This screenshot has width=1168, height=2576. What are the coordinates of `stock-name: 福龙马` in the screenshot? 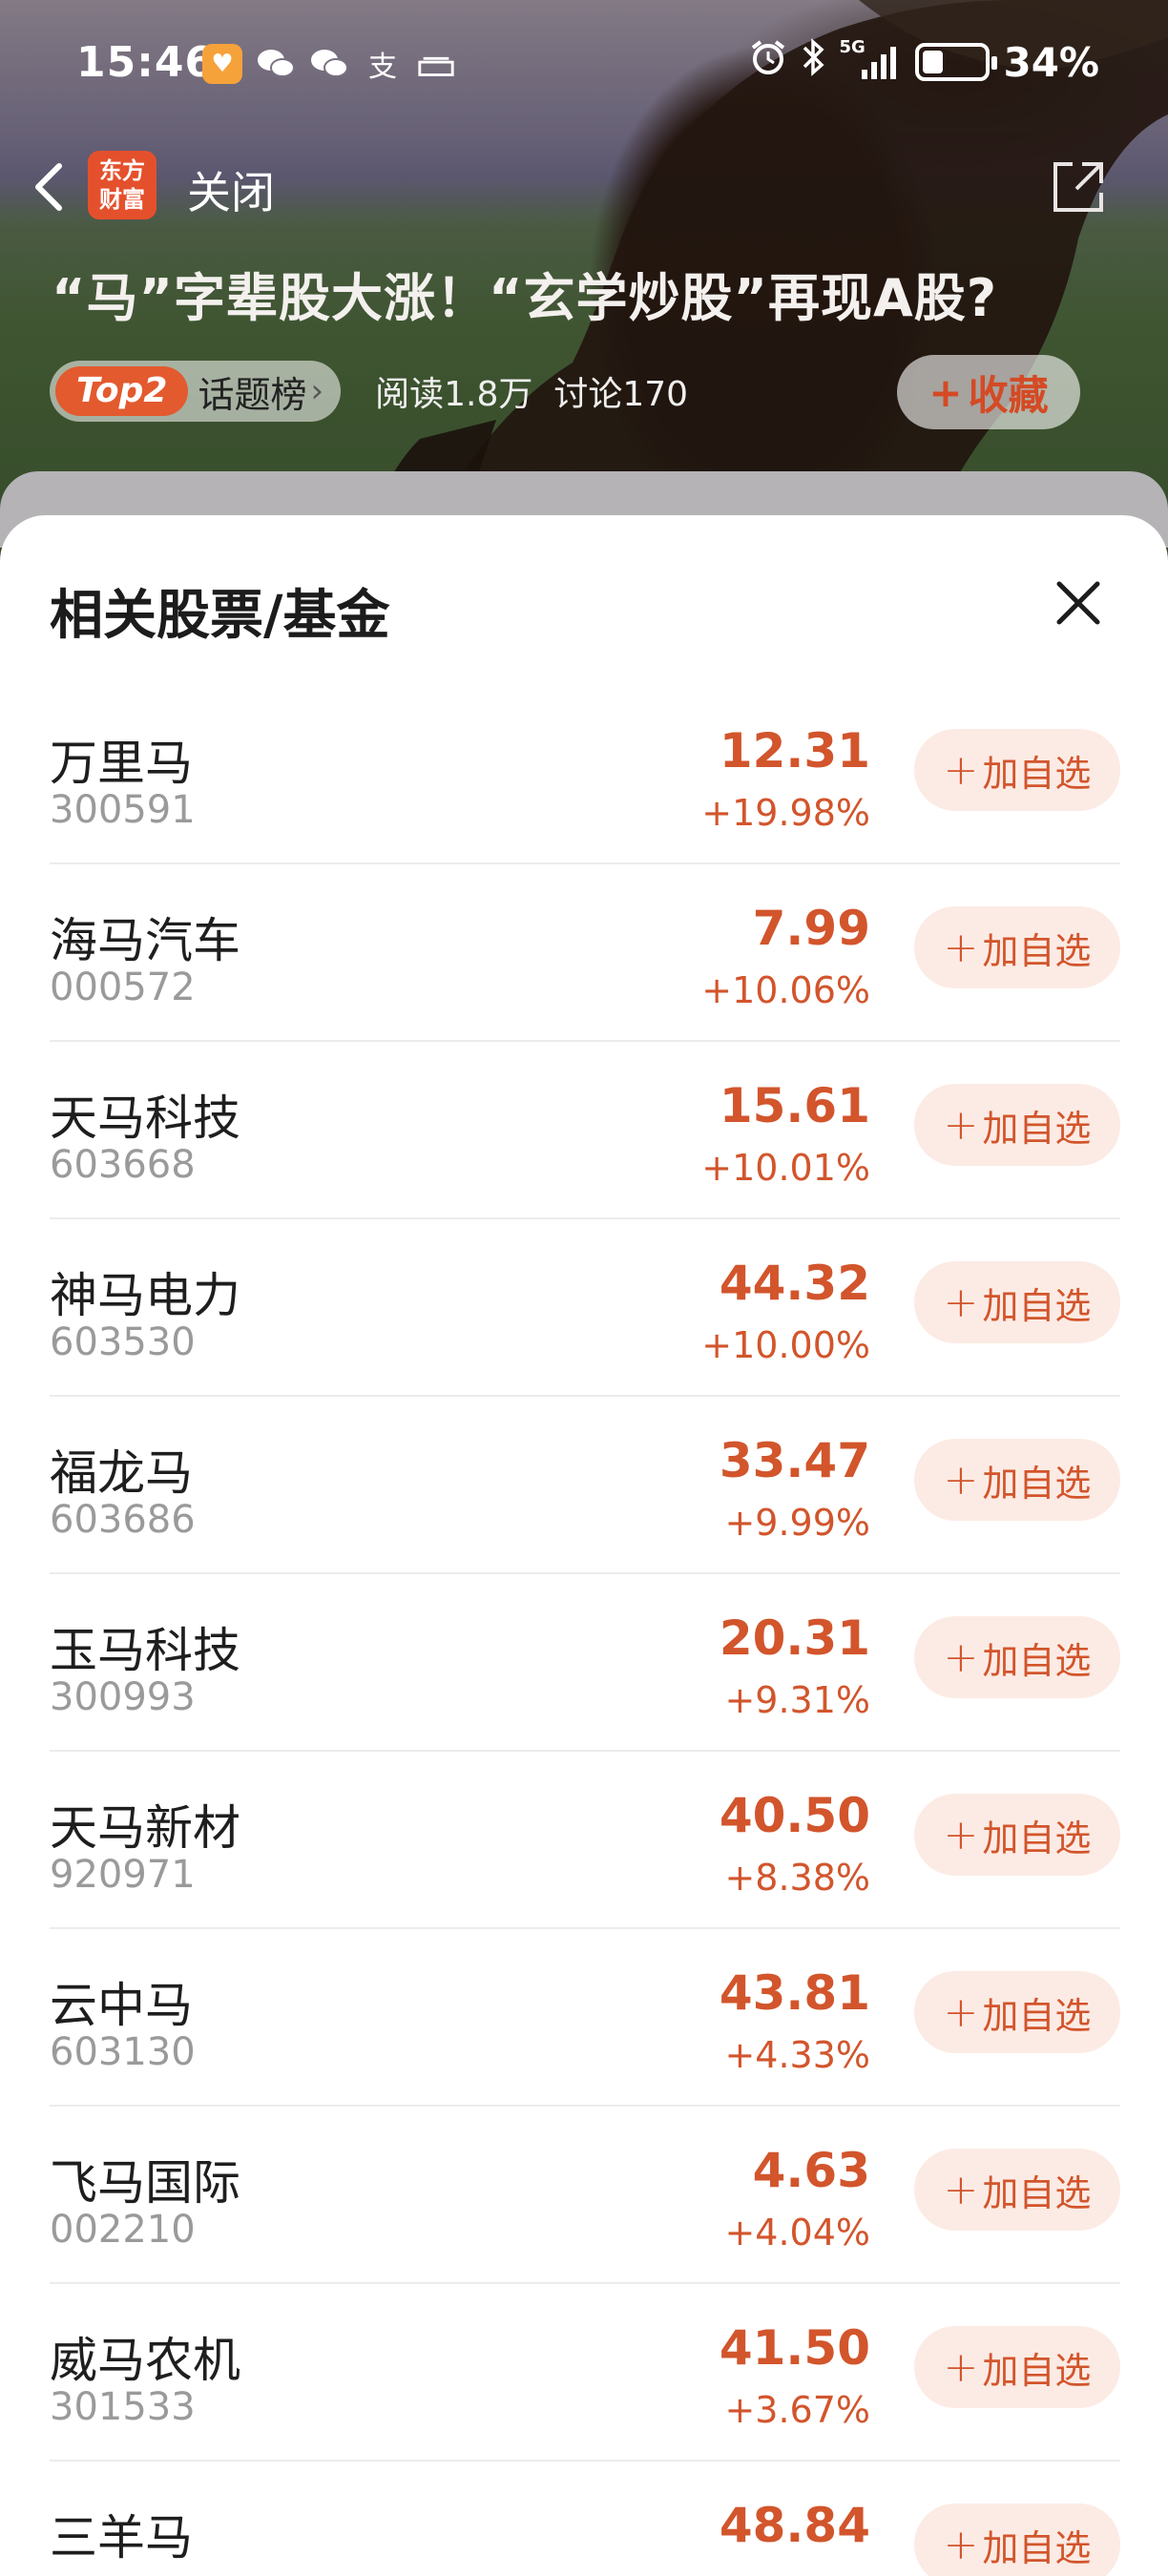 It's located at (121, 1473).